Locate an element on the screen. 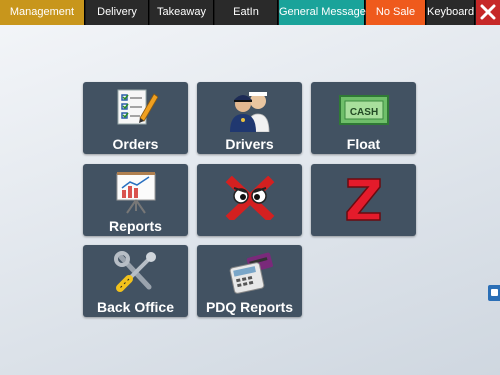 The height and width of the screenshot is (375, 500). cash-note-icon: CASH is located at coordinates (363, 110).